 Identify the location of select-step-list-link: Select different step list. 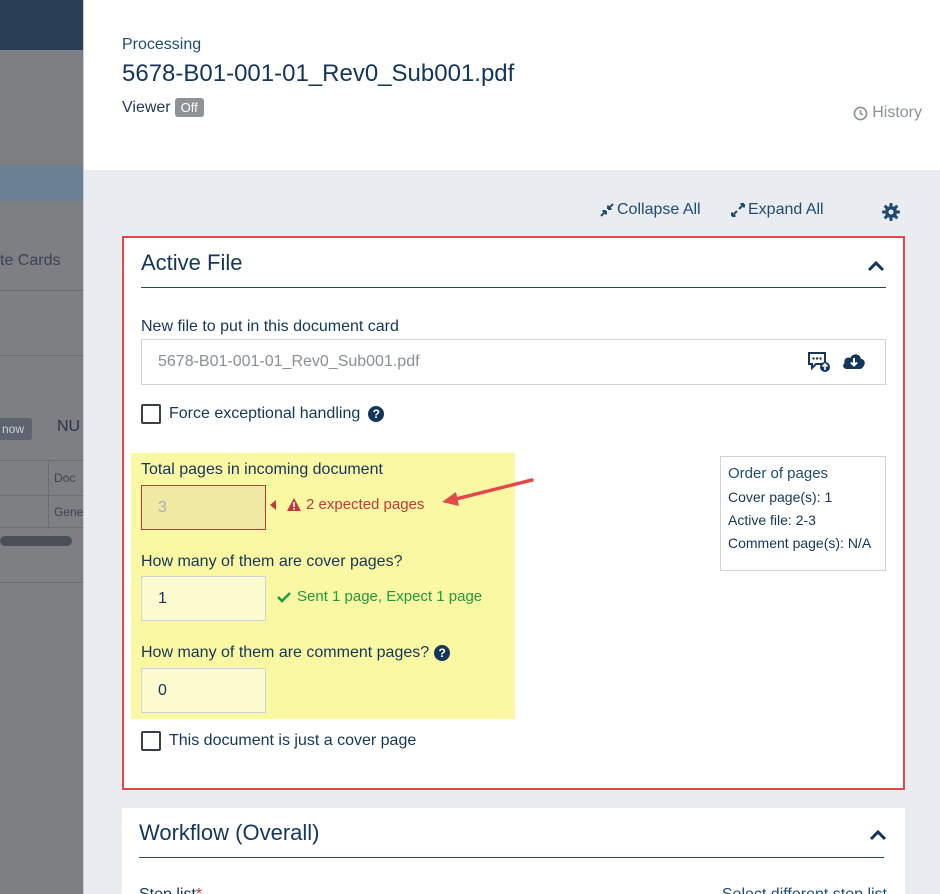
(804, 890).